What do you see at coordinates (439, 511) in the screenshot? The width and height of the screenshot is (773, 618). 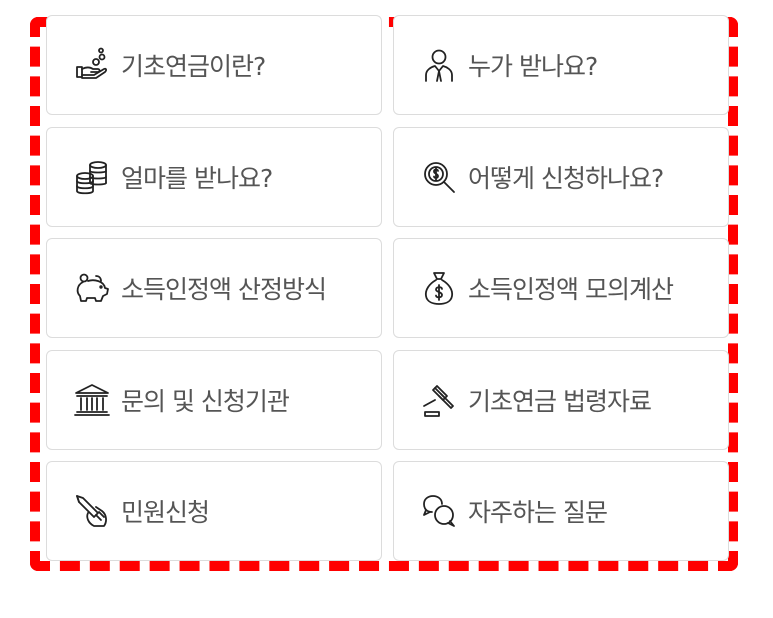 I see `chat-bubbles-icon` at bounding box center [439, 511].